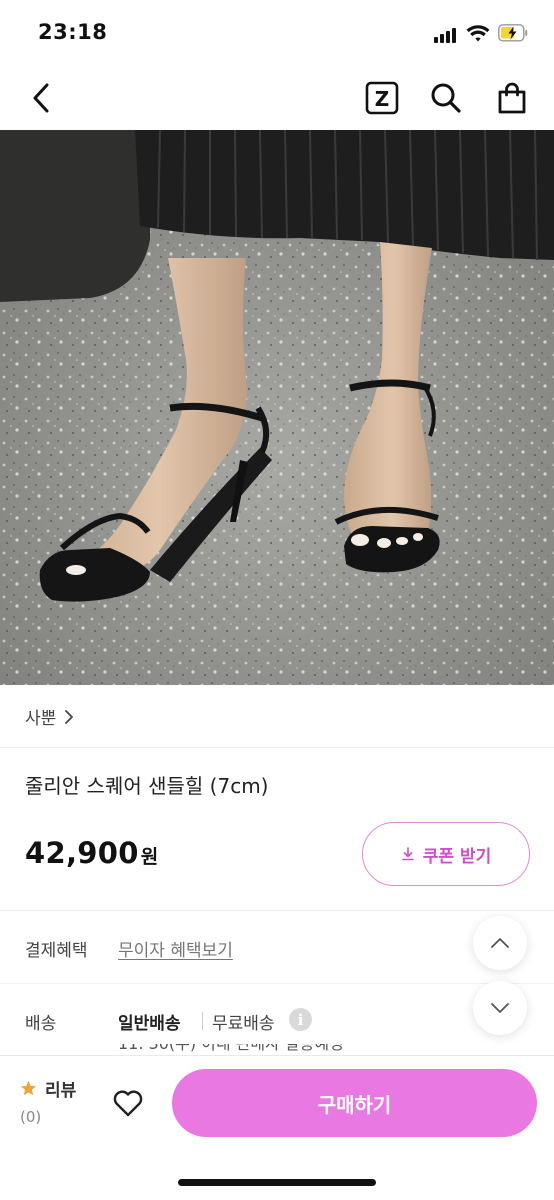  I want to click on search-icon, so click(446, 98).